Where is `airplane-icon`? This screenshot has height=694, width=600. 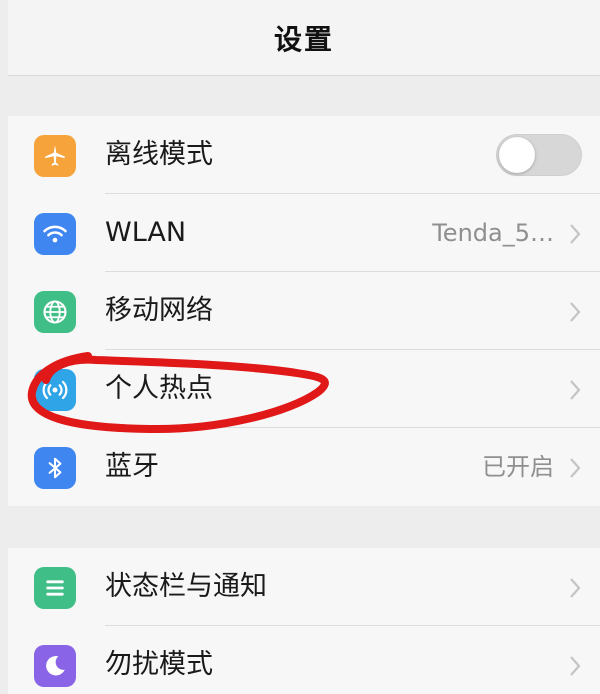
airplane-icon is located at coordinates (55, 156).